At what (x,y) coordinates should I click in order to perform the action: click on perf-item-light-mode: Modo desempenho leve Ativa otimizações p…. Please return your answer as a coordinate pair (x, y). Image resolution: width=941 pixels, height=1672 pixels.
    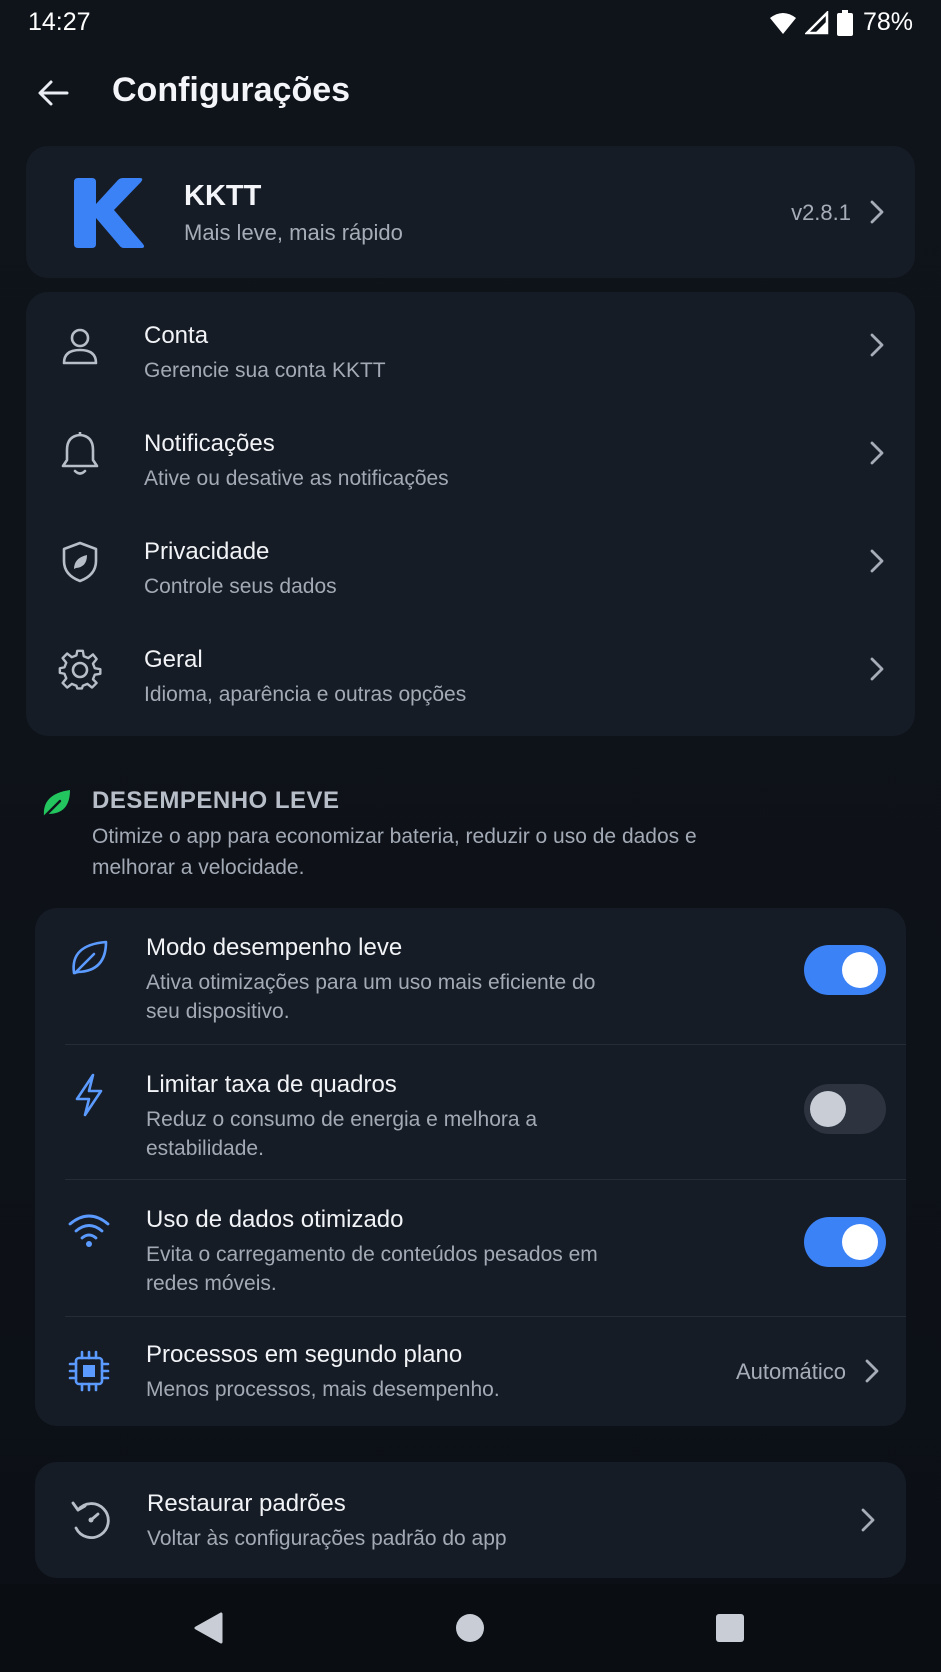
    Looking at the image, I should click on (470, 976).